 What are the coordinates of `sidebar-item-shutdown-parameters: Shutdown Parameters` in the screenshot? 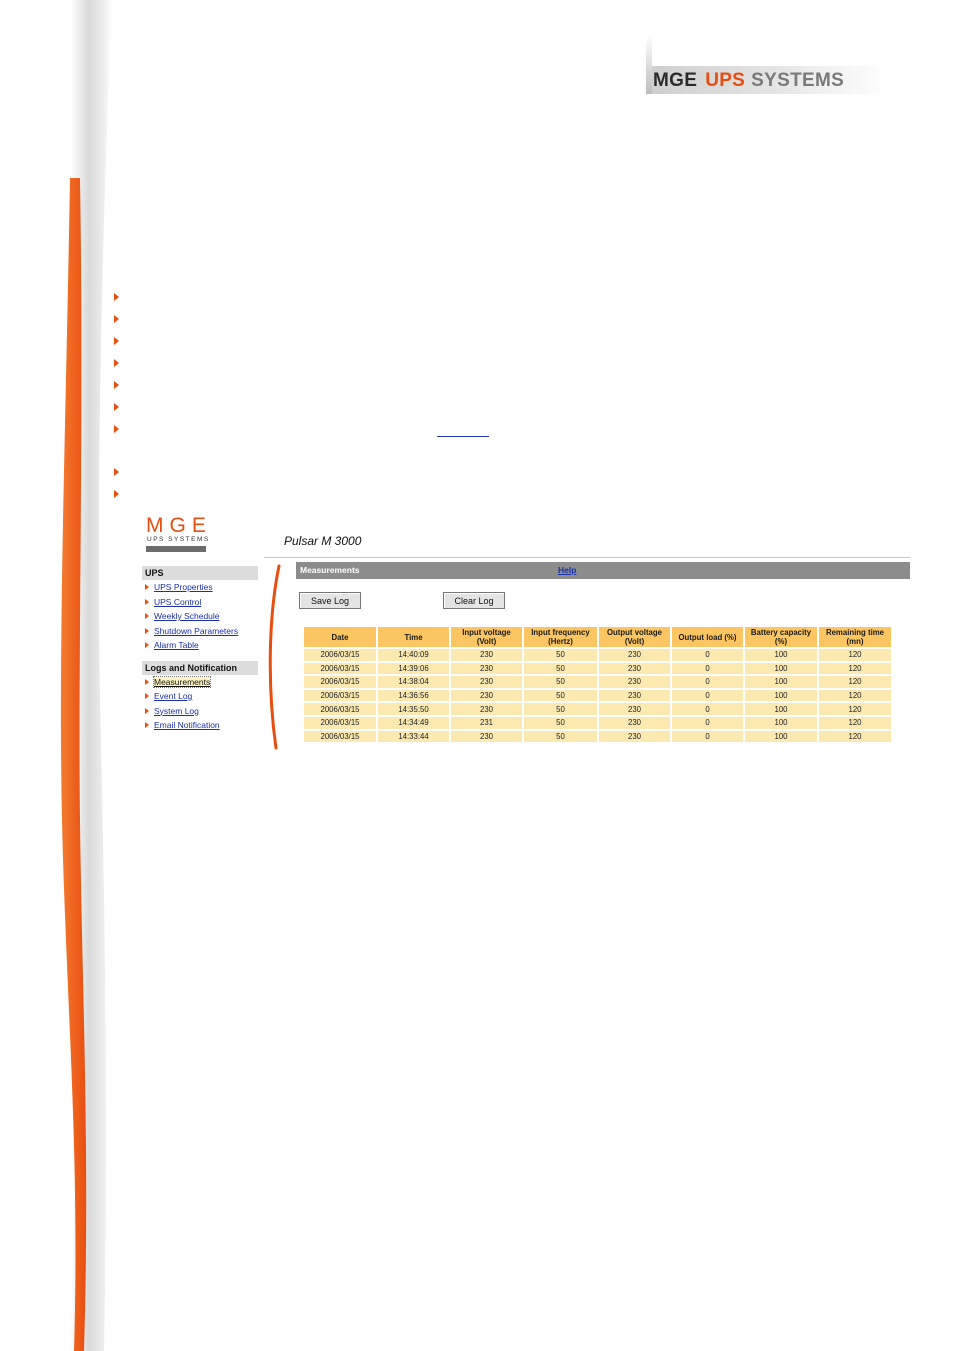 It's located at (200, 631).